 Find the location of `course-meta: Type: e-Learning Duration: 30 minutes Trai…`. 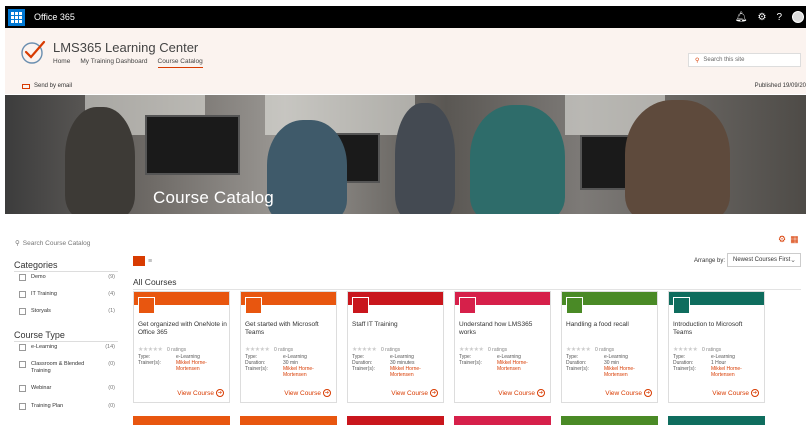

course-meta: Type: e-Learning Duration: 30 minutes Trai… is located at coordinates (386, 366).